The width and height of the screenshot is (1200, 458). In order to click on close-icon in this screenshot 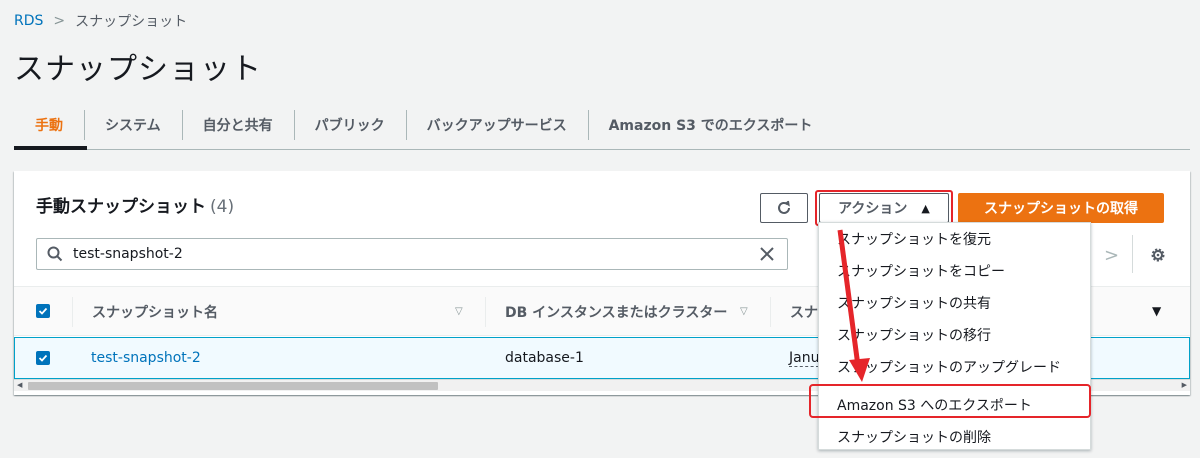, I will do `click(767, 254)`.